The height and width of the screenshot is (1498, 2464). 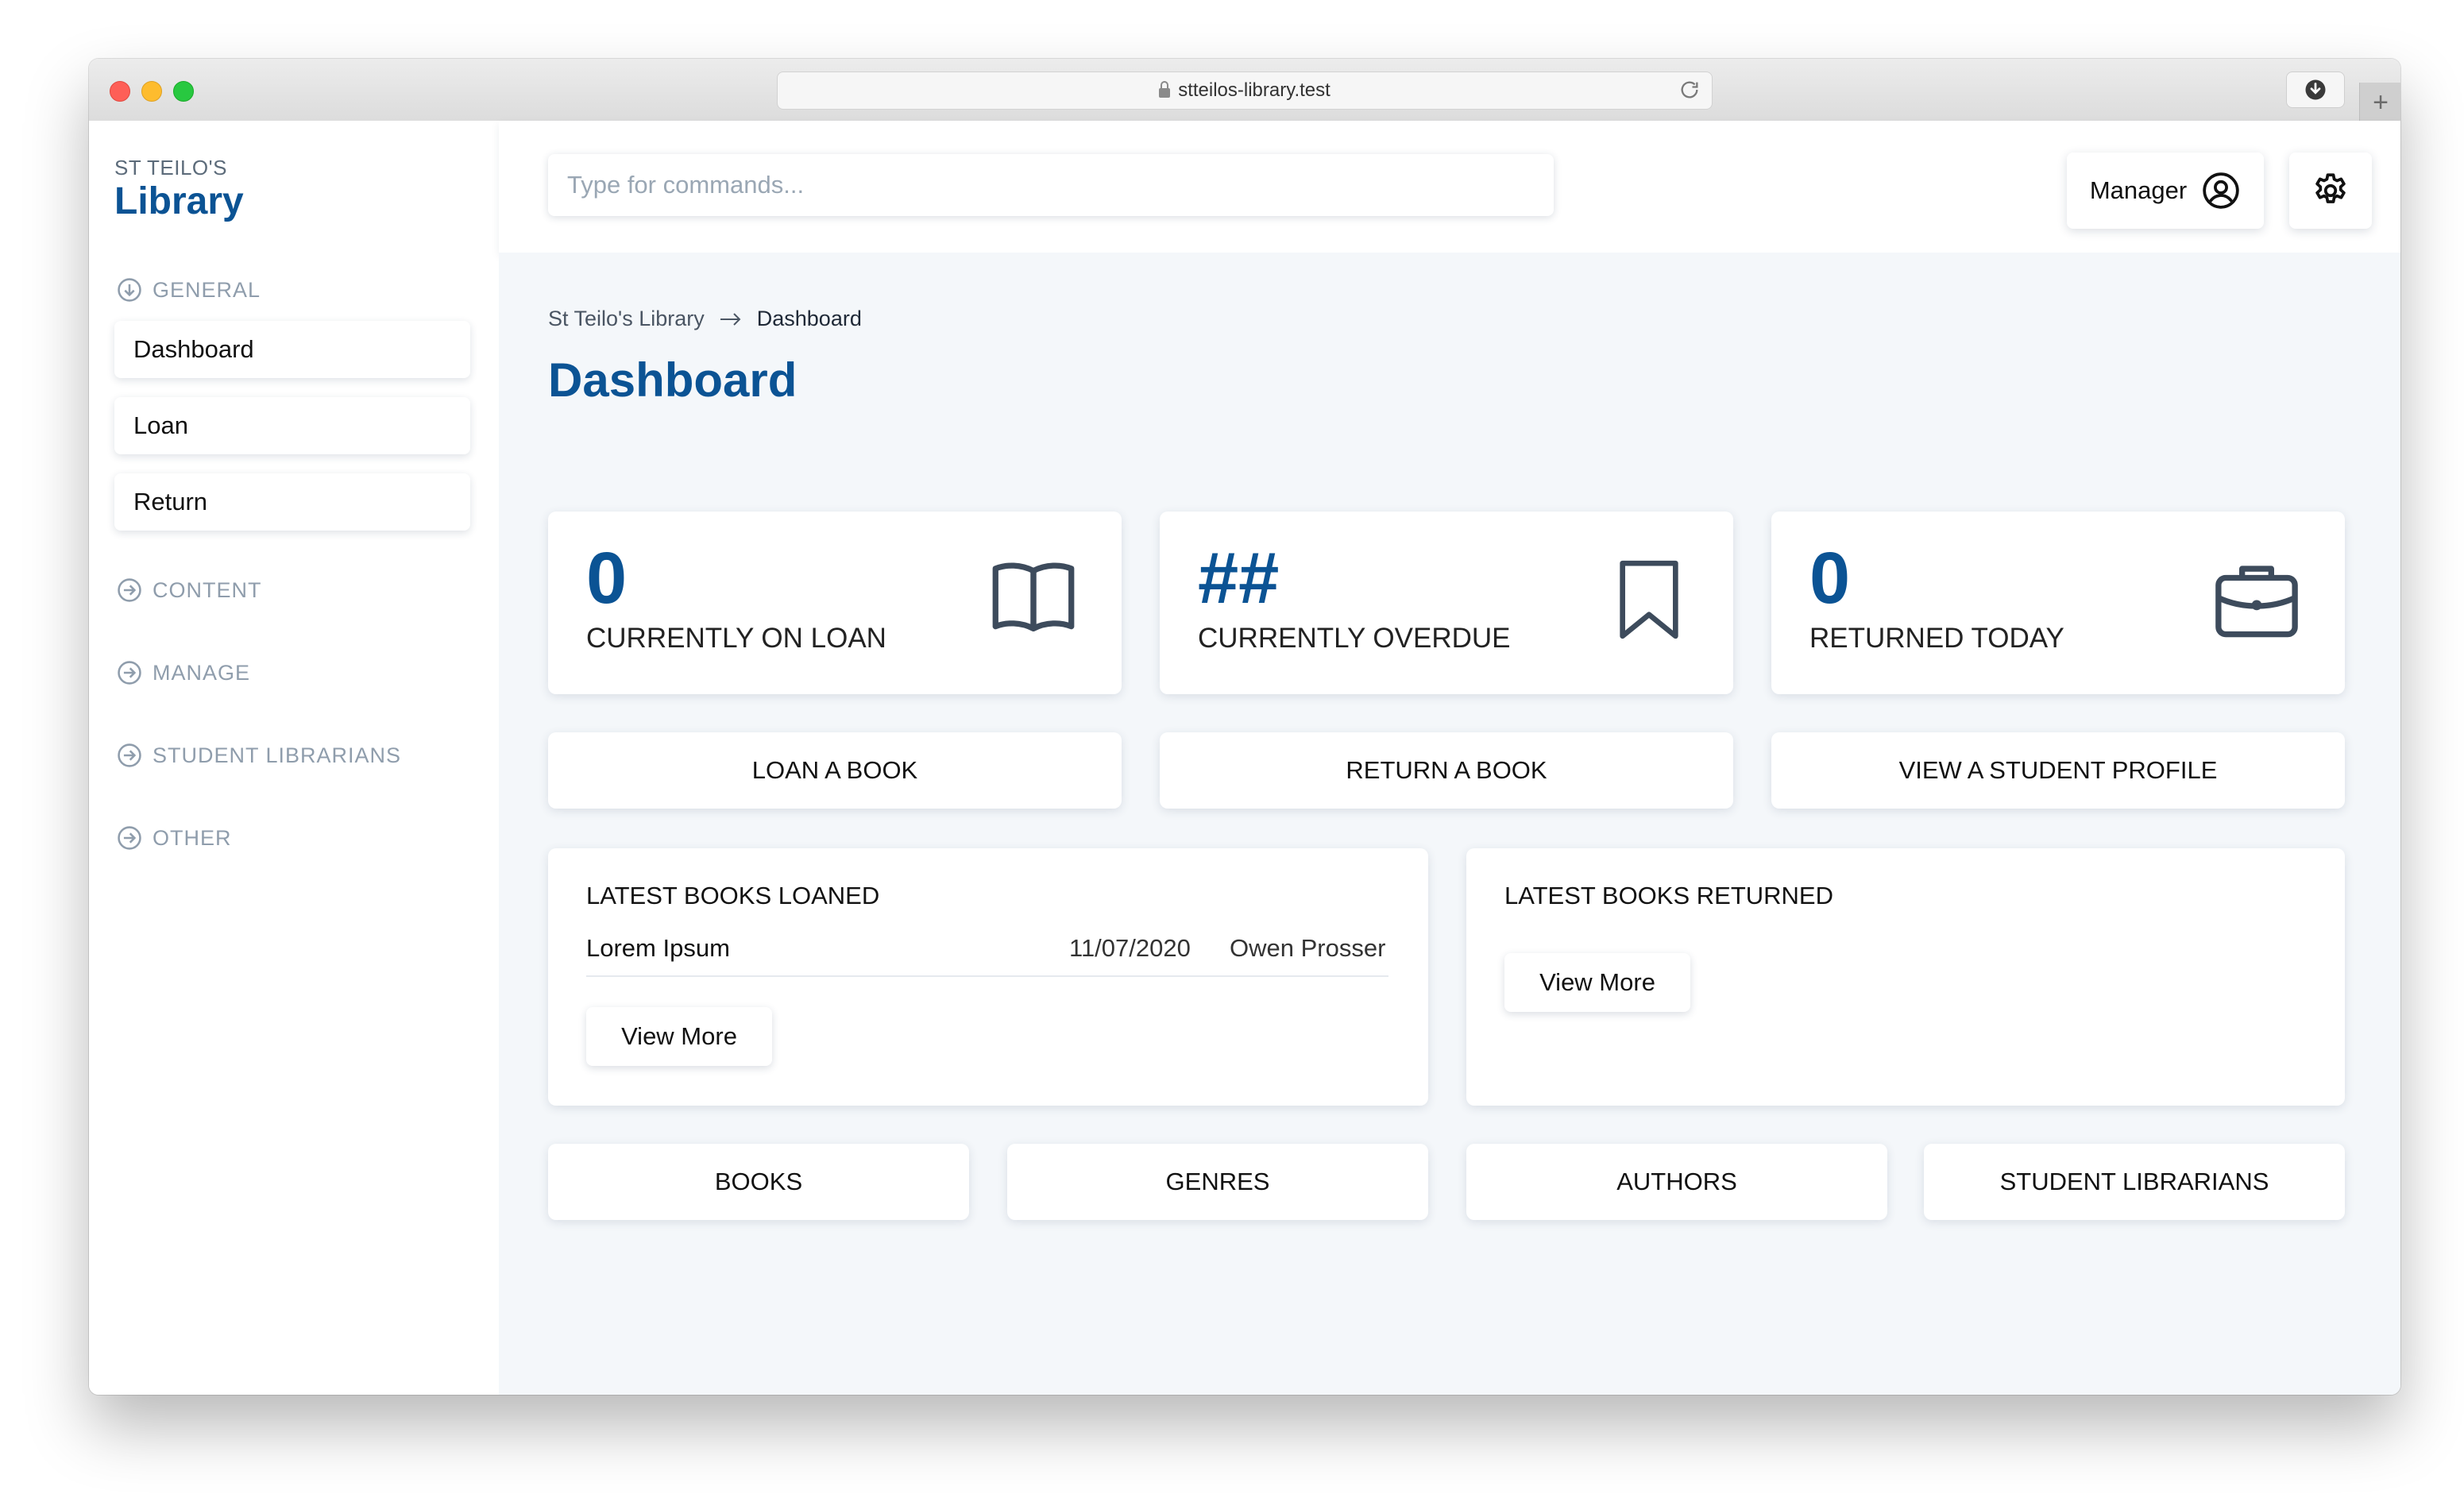 What do you see at coordinates (1239, 578) in the screenshot?
I see `stat-value: ##` at bounding box center [1239, 578].